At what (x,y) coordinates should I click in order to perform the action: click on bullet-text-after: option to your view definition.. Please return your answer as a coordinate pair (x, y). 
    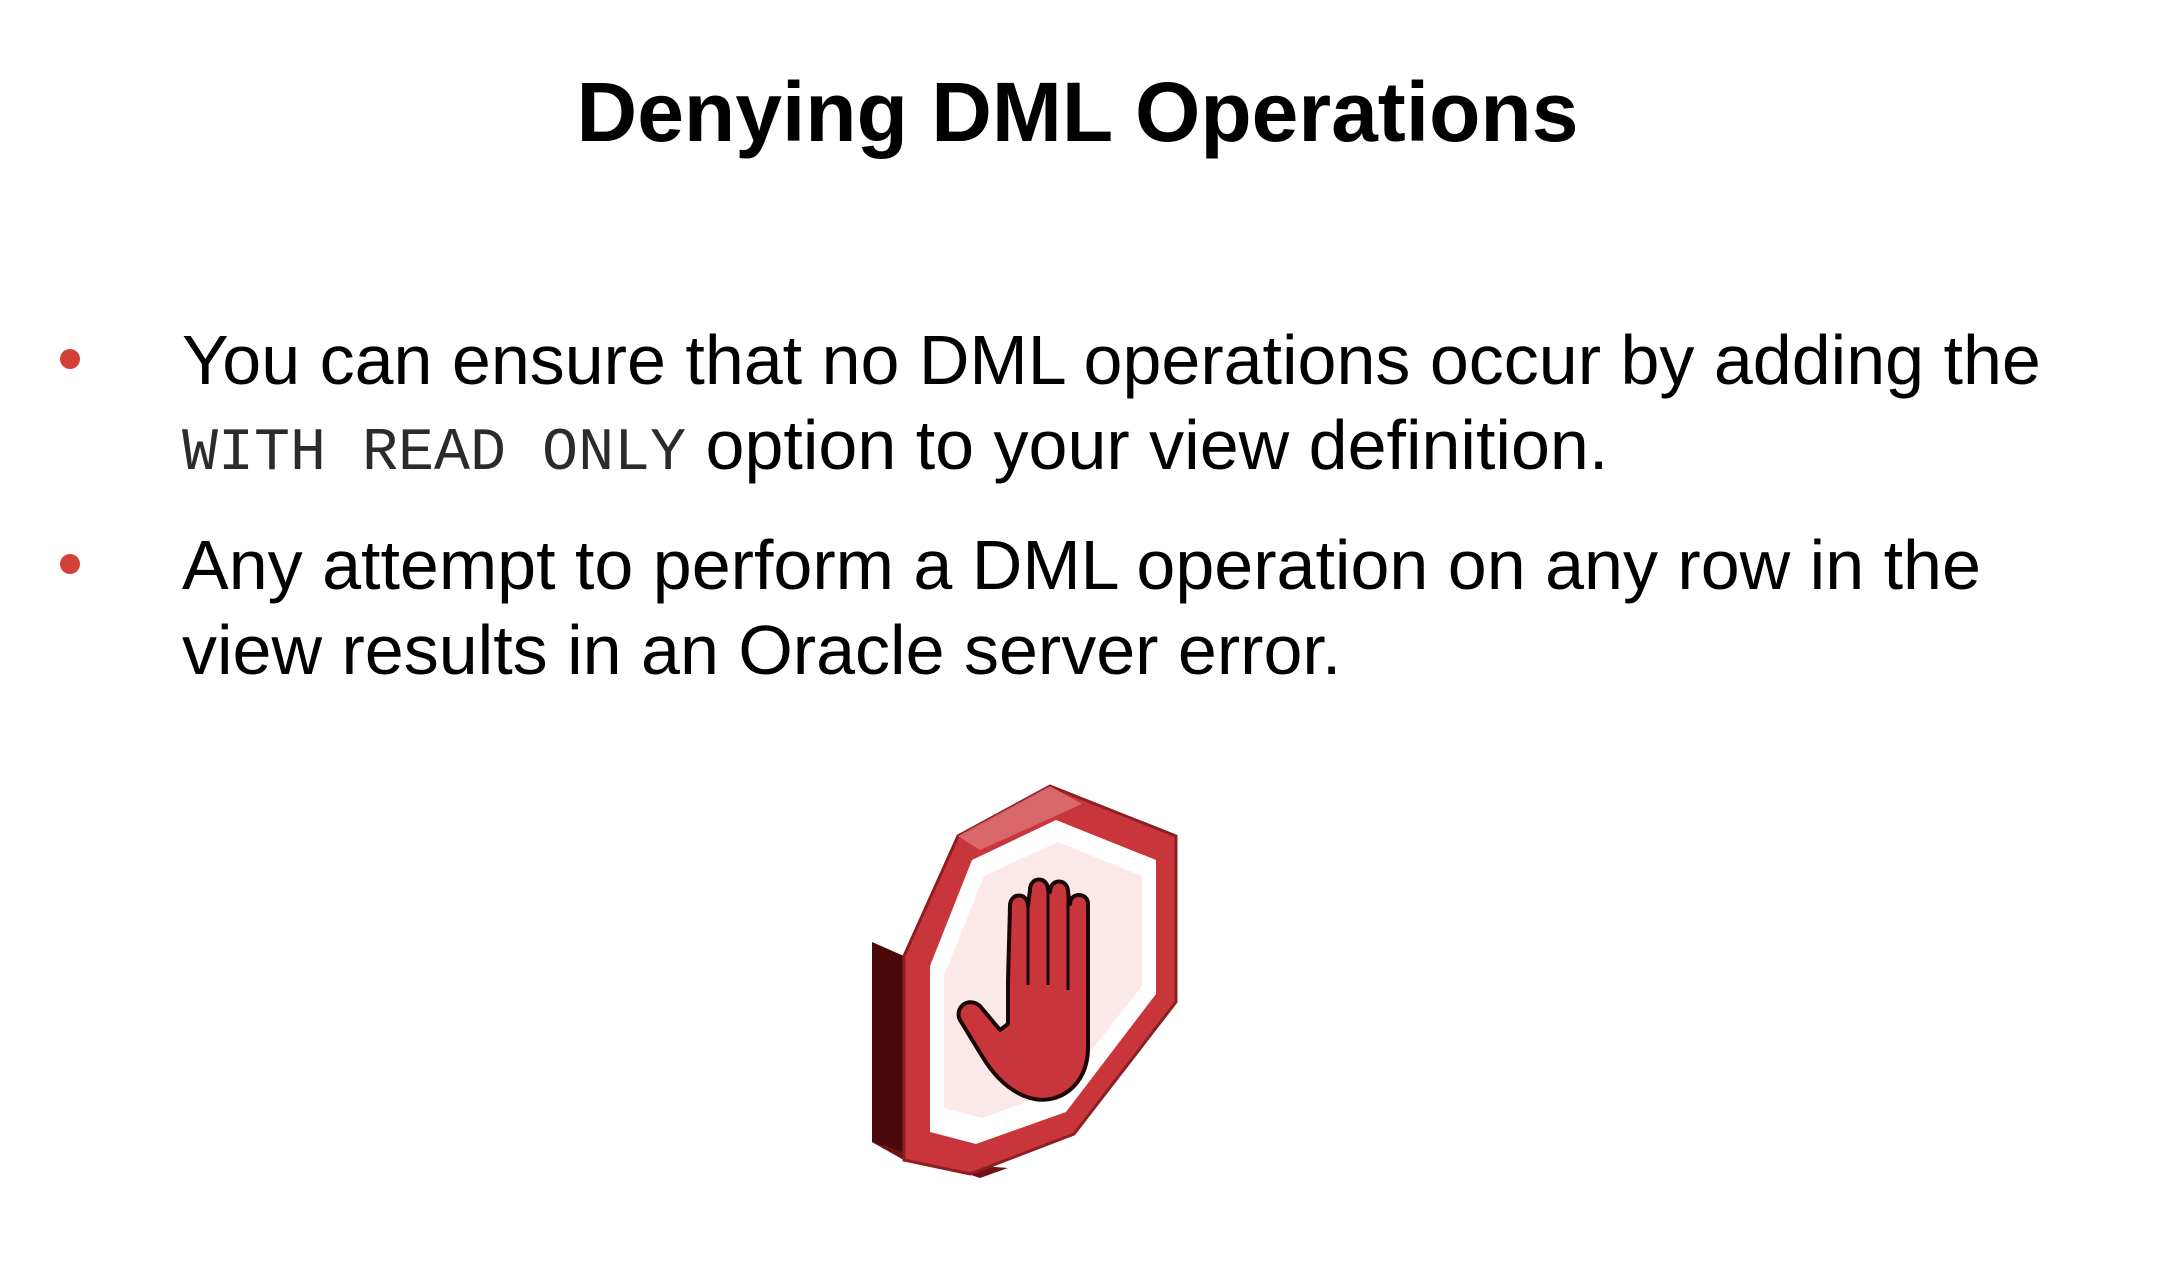
    Looking at the image, I should click on (1147, 445).